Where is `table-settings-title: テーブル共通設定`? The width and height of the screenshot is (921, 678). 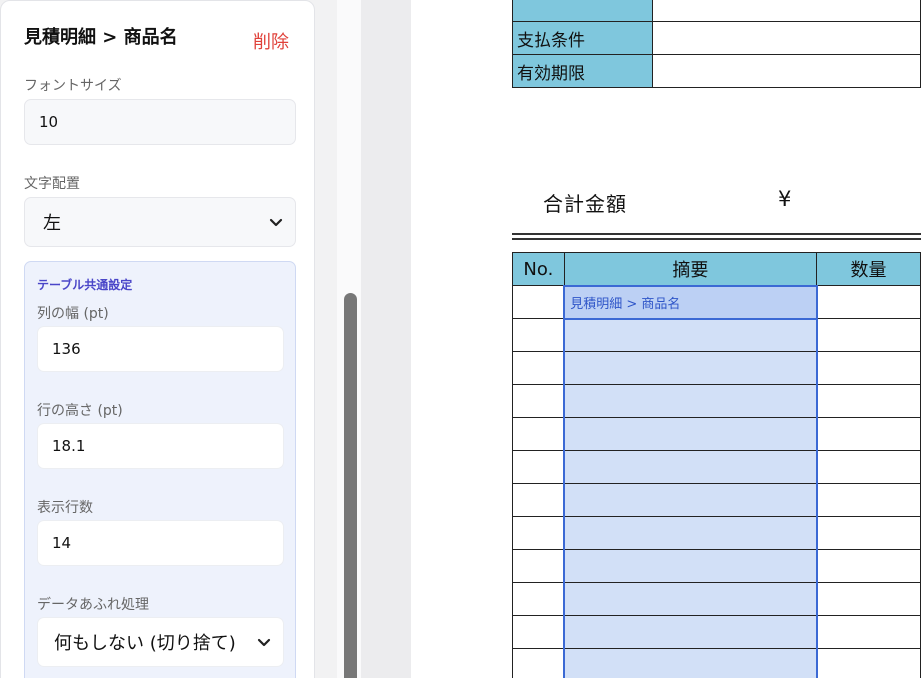
table-settings-title: テーブル共通設定 is located at coordinates (85, 285).